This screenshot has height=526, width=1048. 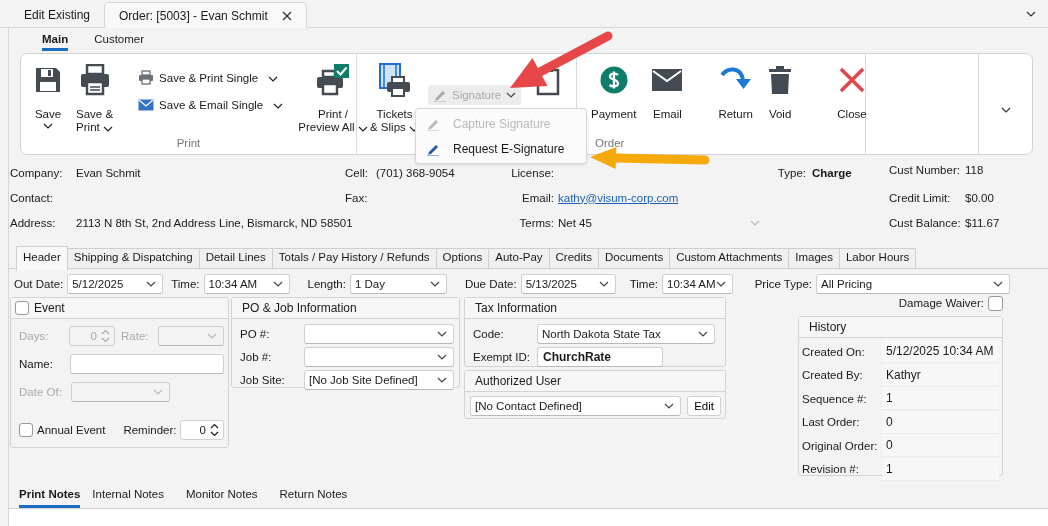 I want to click on field-label: Contact:, so click(x=32, y=197).